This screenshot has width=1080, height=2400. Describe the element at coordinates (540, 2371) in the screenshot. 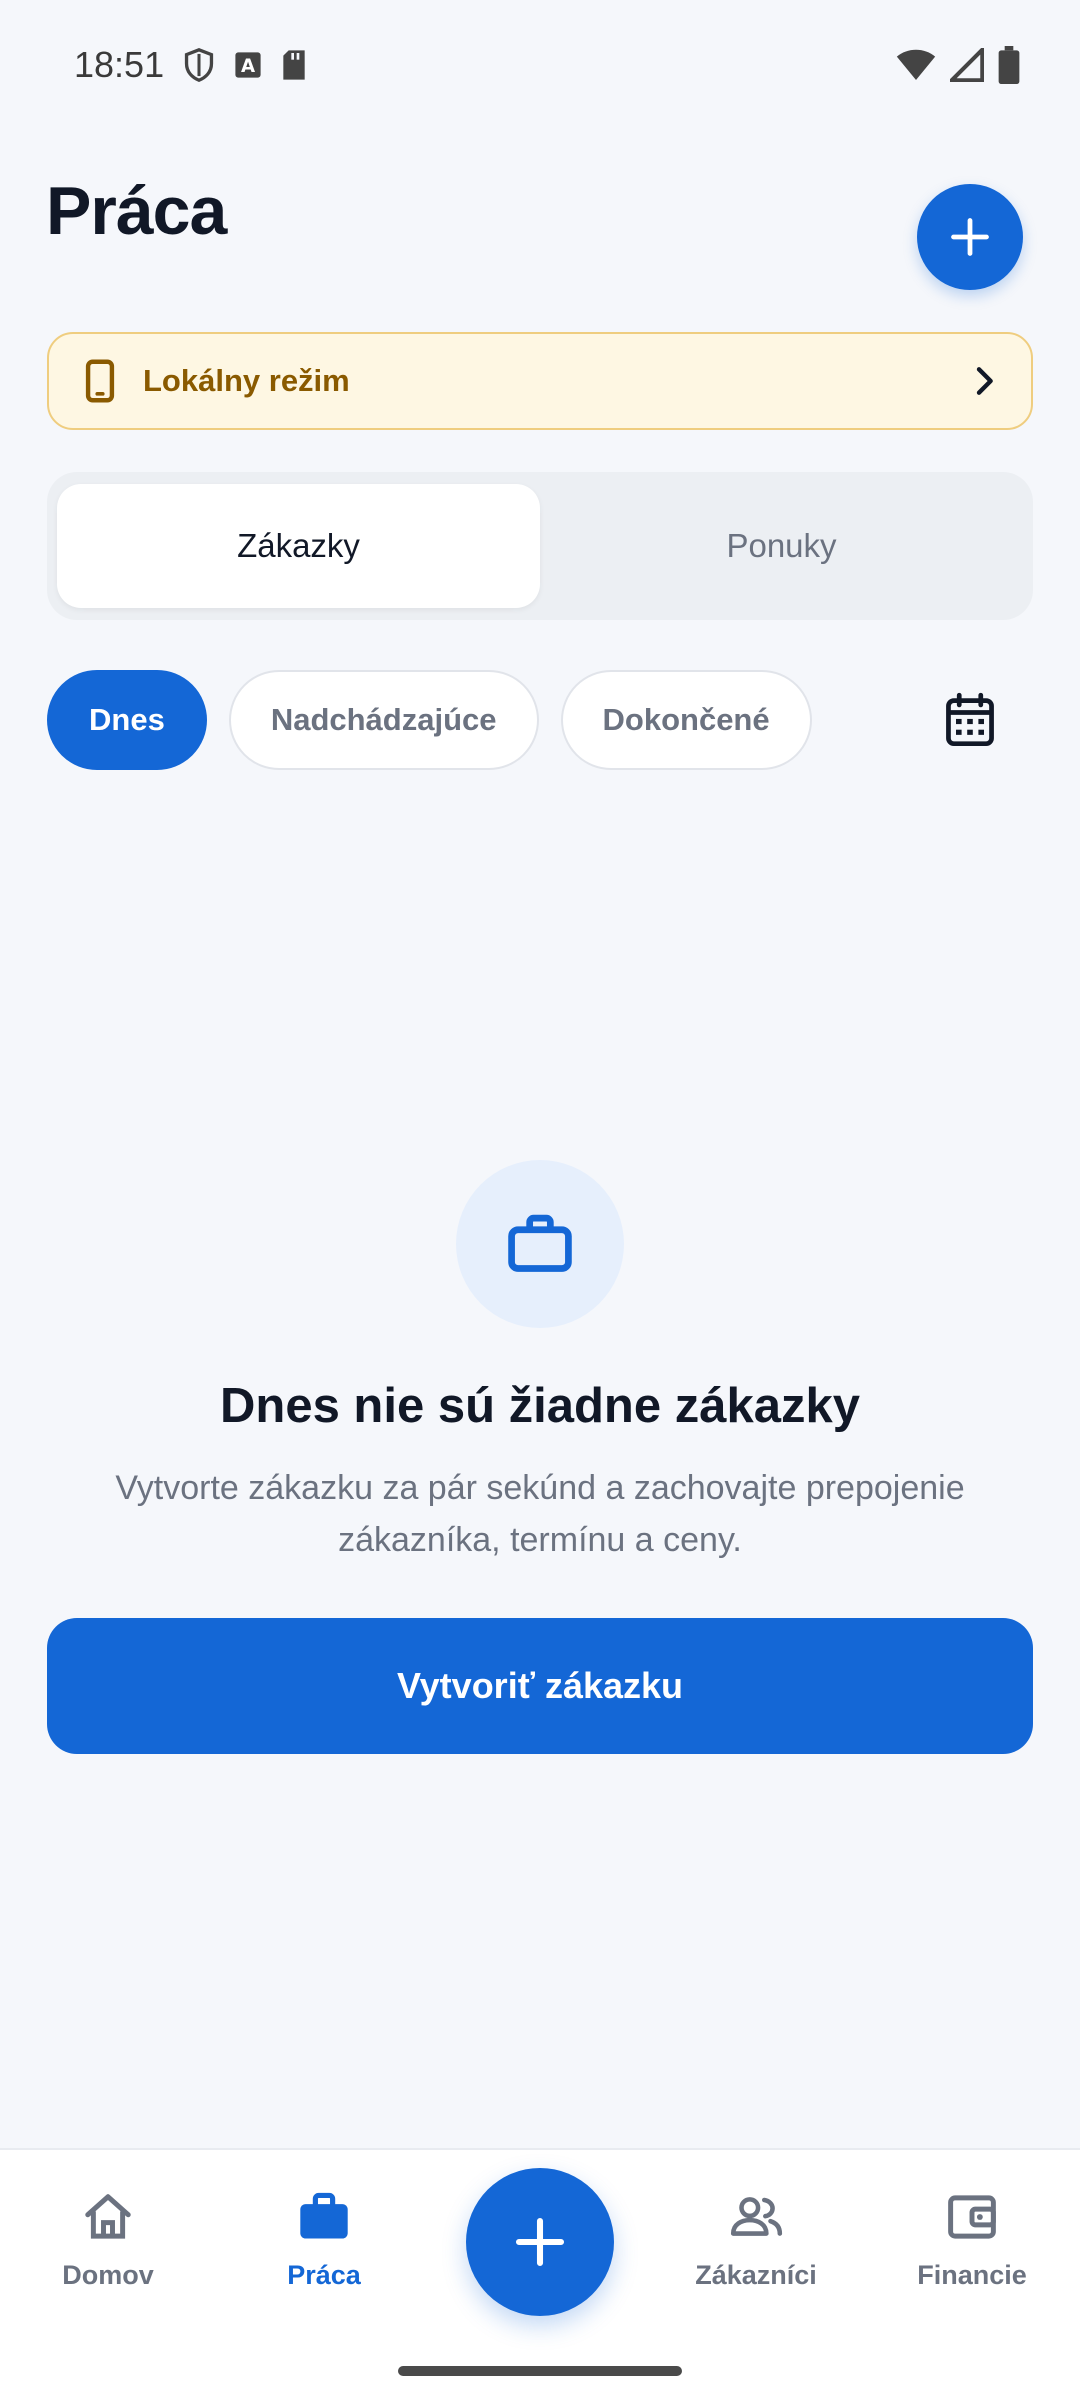

I see `home-indicator` at that location.